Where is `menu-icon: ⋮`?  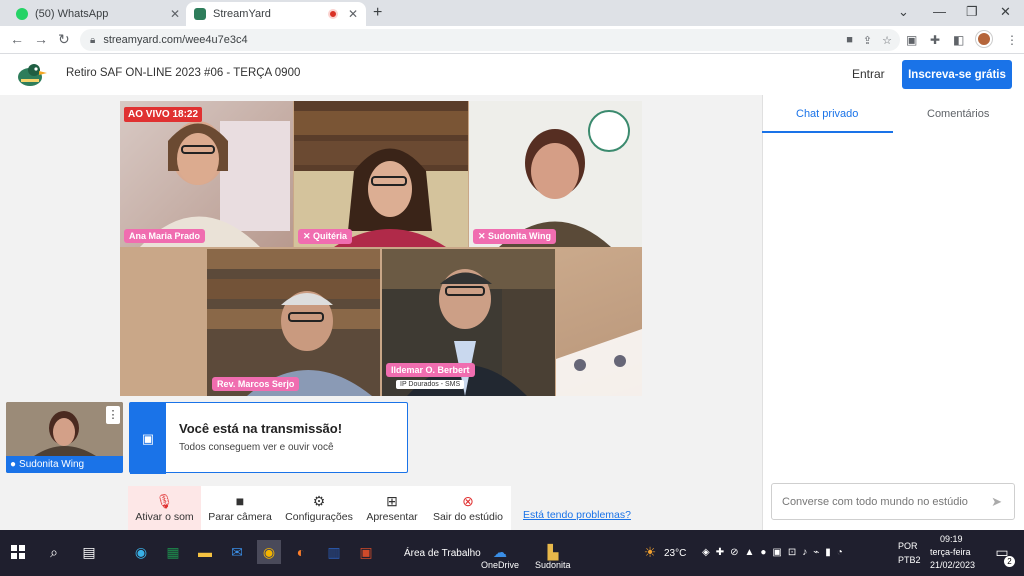 menu-icon: ⋮ is located at coordinates (1012, 40).